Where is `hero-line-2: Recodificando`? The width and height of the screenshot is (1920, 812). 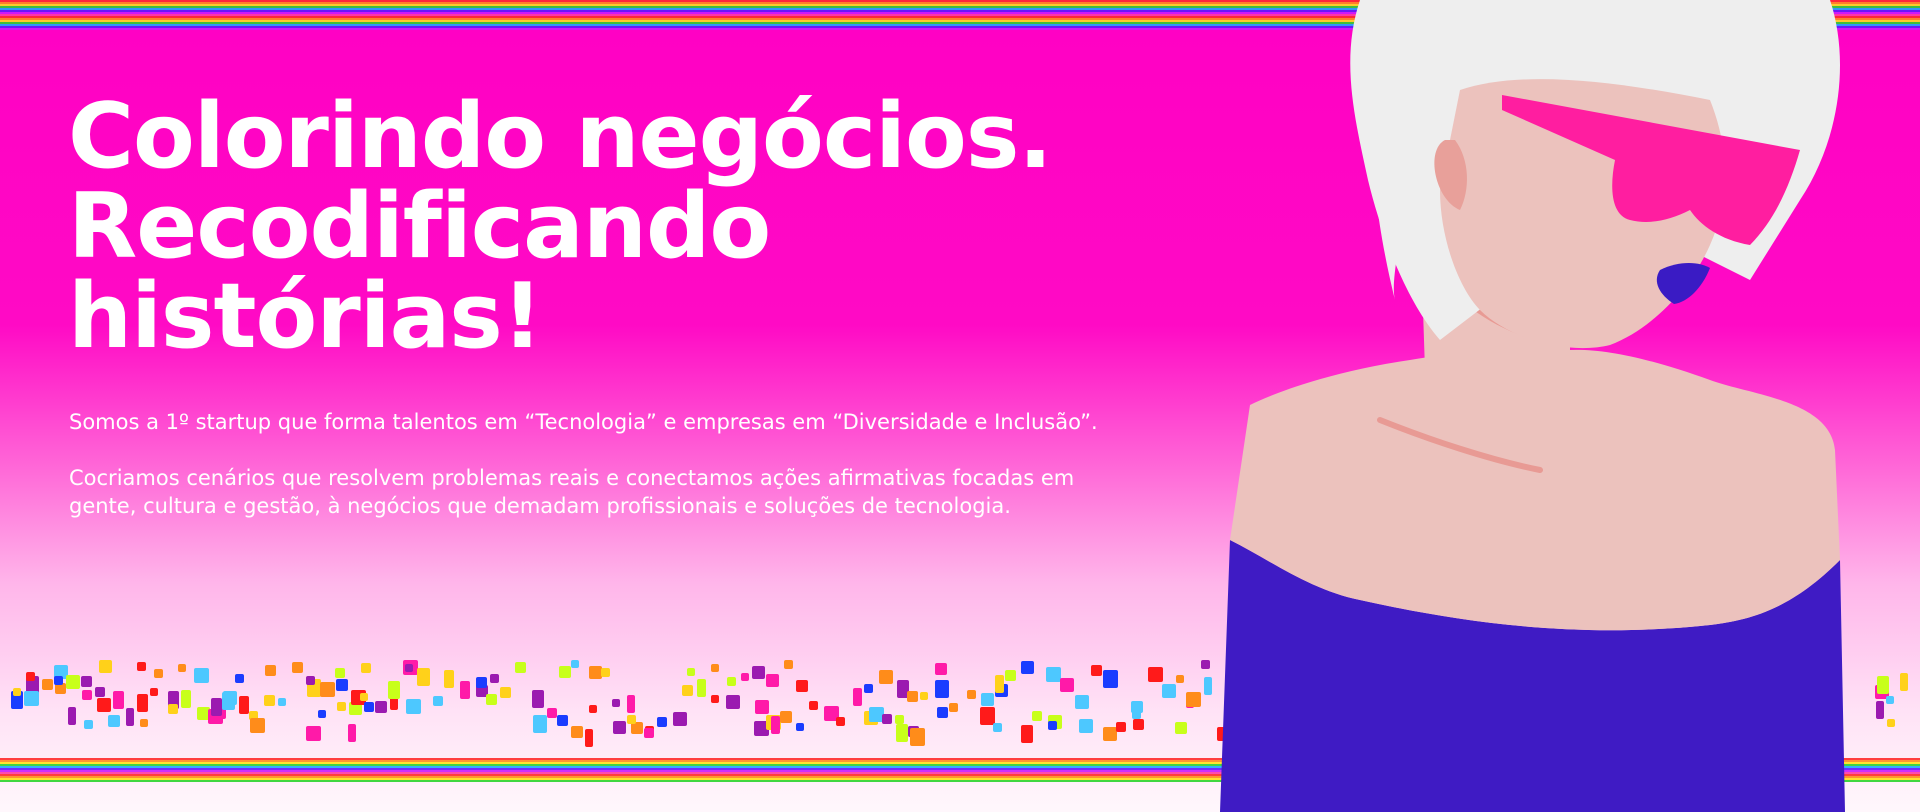 hero-line-2: Recodificando is located at coordinates (419, 226).